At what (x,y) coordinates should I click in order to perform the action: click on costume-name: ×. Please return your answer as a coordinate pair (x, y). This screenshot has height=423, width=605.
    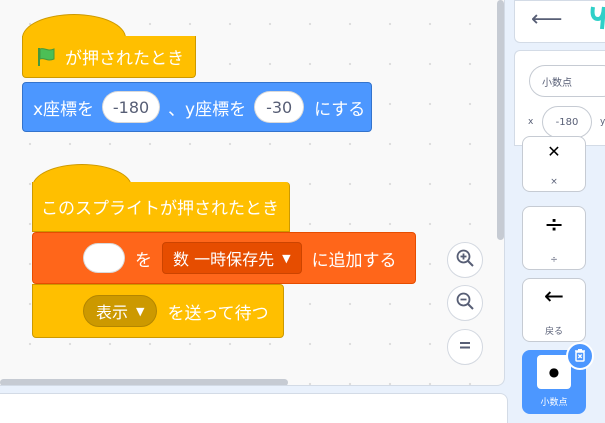
    Looking at the image, I should click on (554, 182).